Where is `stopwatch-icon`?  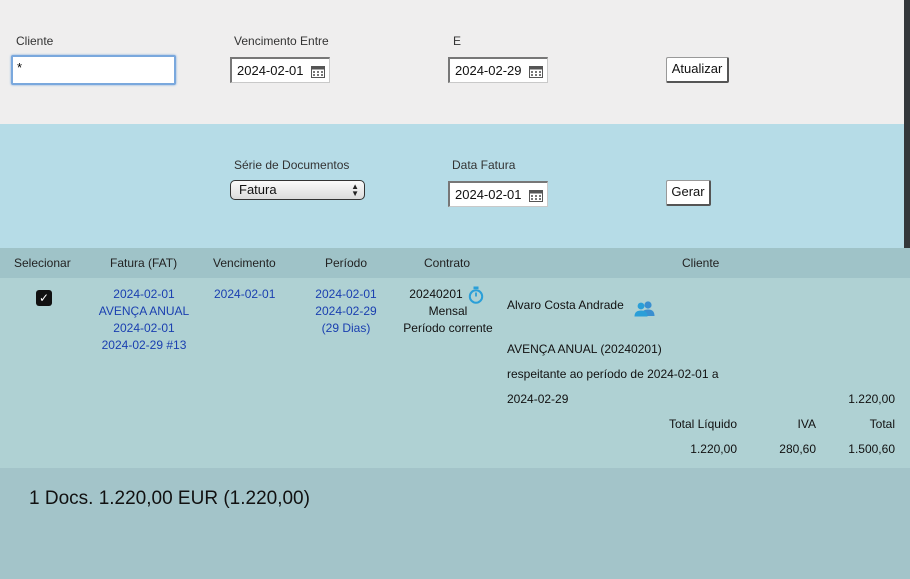
stopwatch-icon is located at coordinates (476, 295).